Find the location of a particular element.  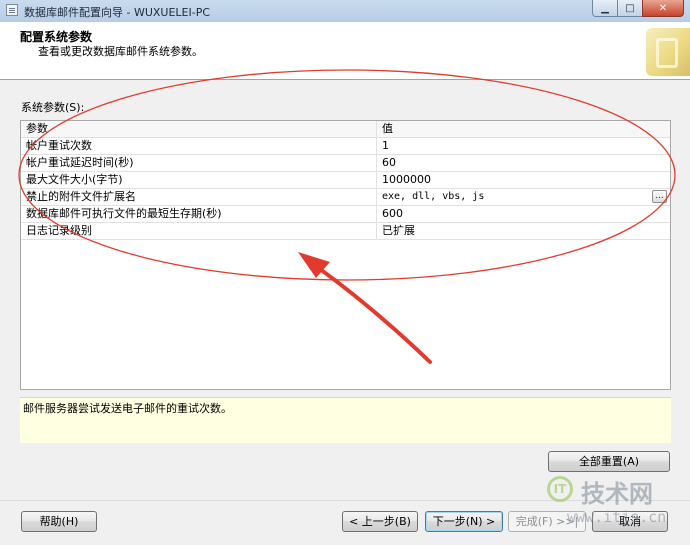

close-icon: ✕ is located at coordinates (663, 8).